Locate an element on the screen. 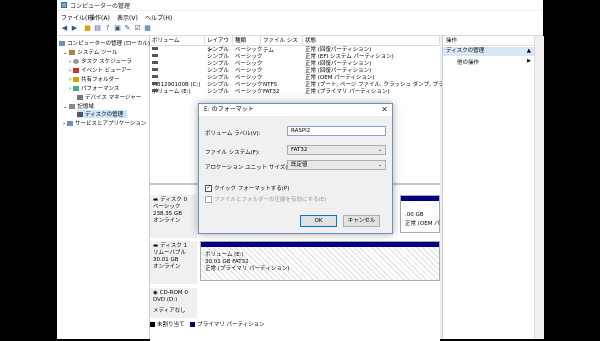  disk0-label: ▬ ディスク 0 ベーシック 238.35 GB オンライン is located at coordinates (173, 216).